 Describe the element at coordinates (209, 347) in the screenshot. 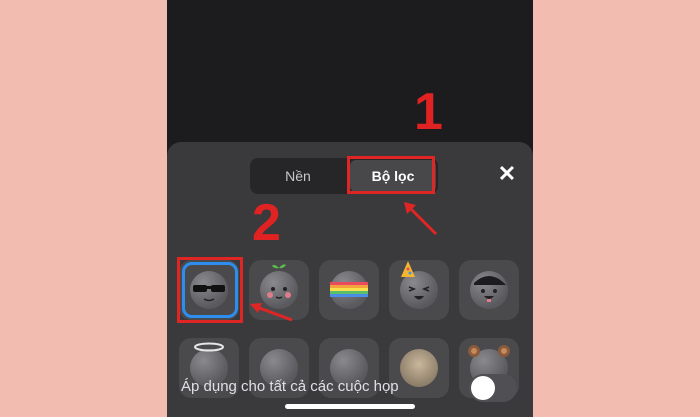

I see `halo-ring-icon` at that location.